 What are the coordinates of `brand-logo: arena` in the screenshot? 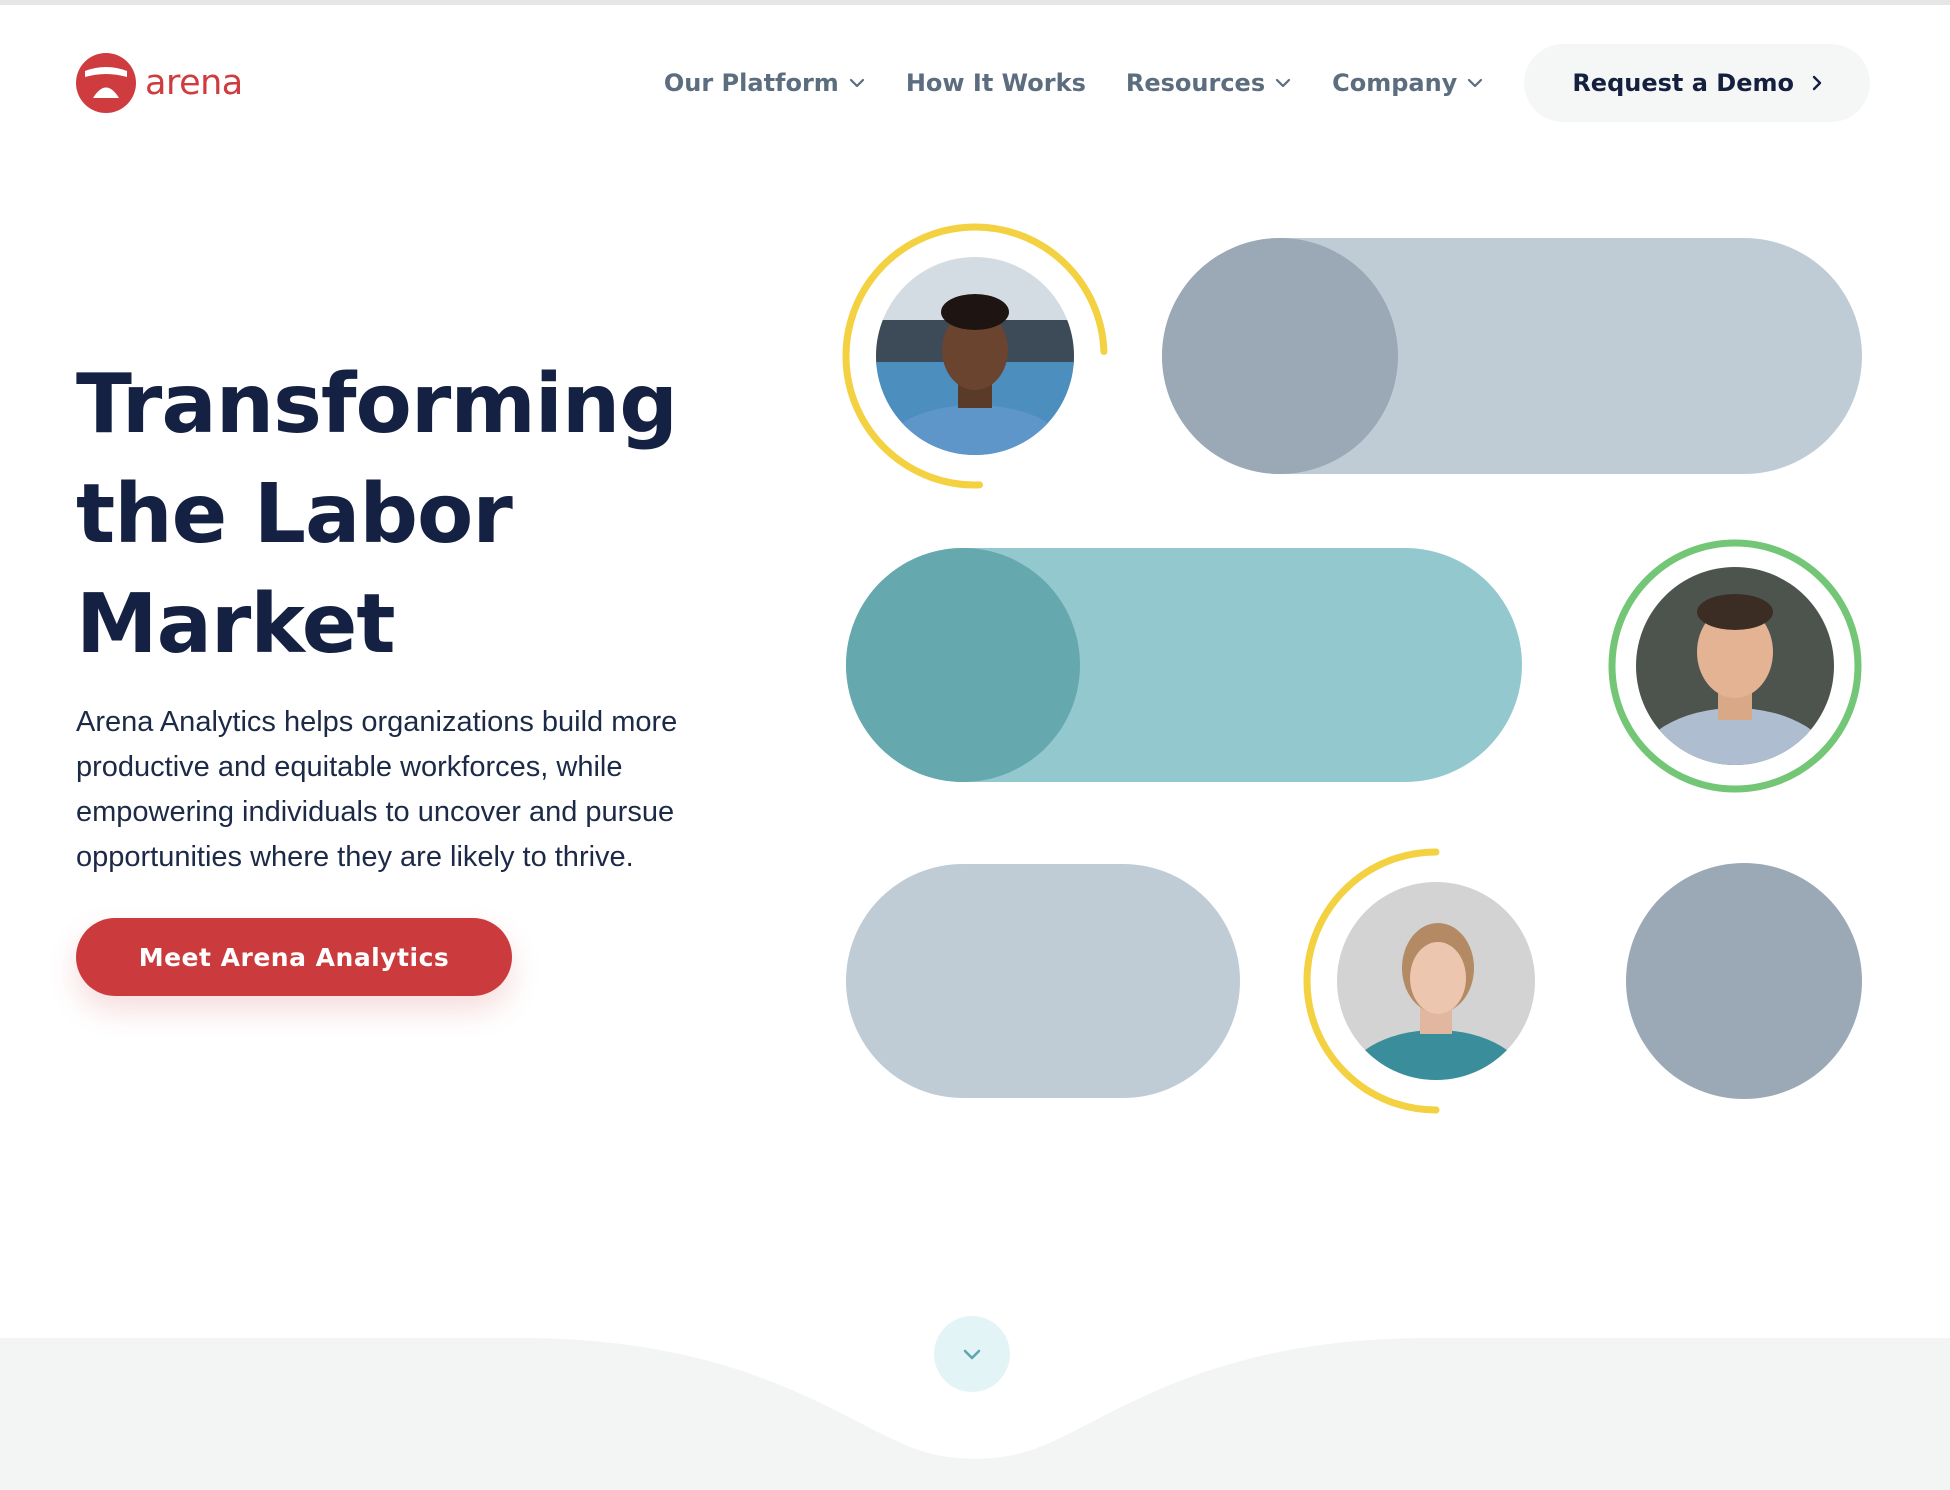 It's located at (159, 83).